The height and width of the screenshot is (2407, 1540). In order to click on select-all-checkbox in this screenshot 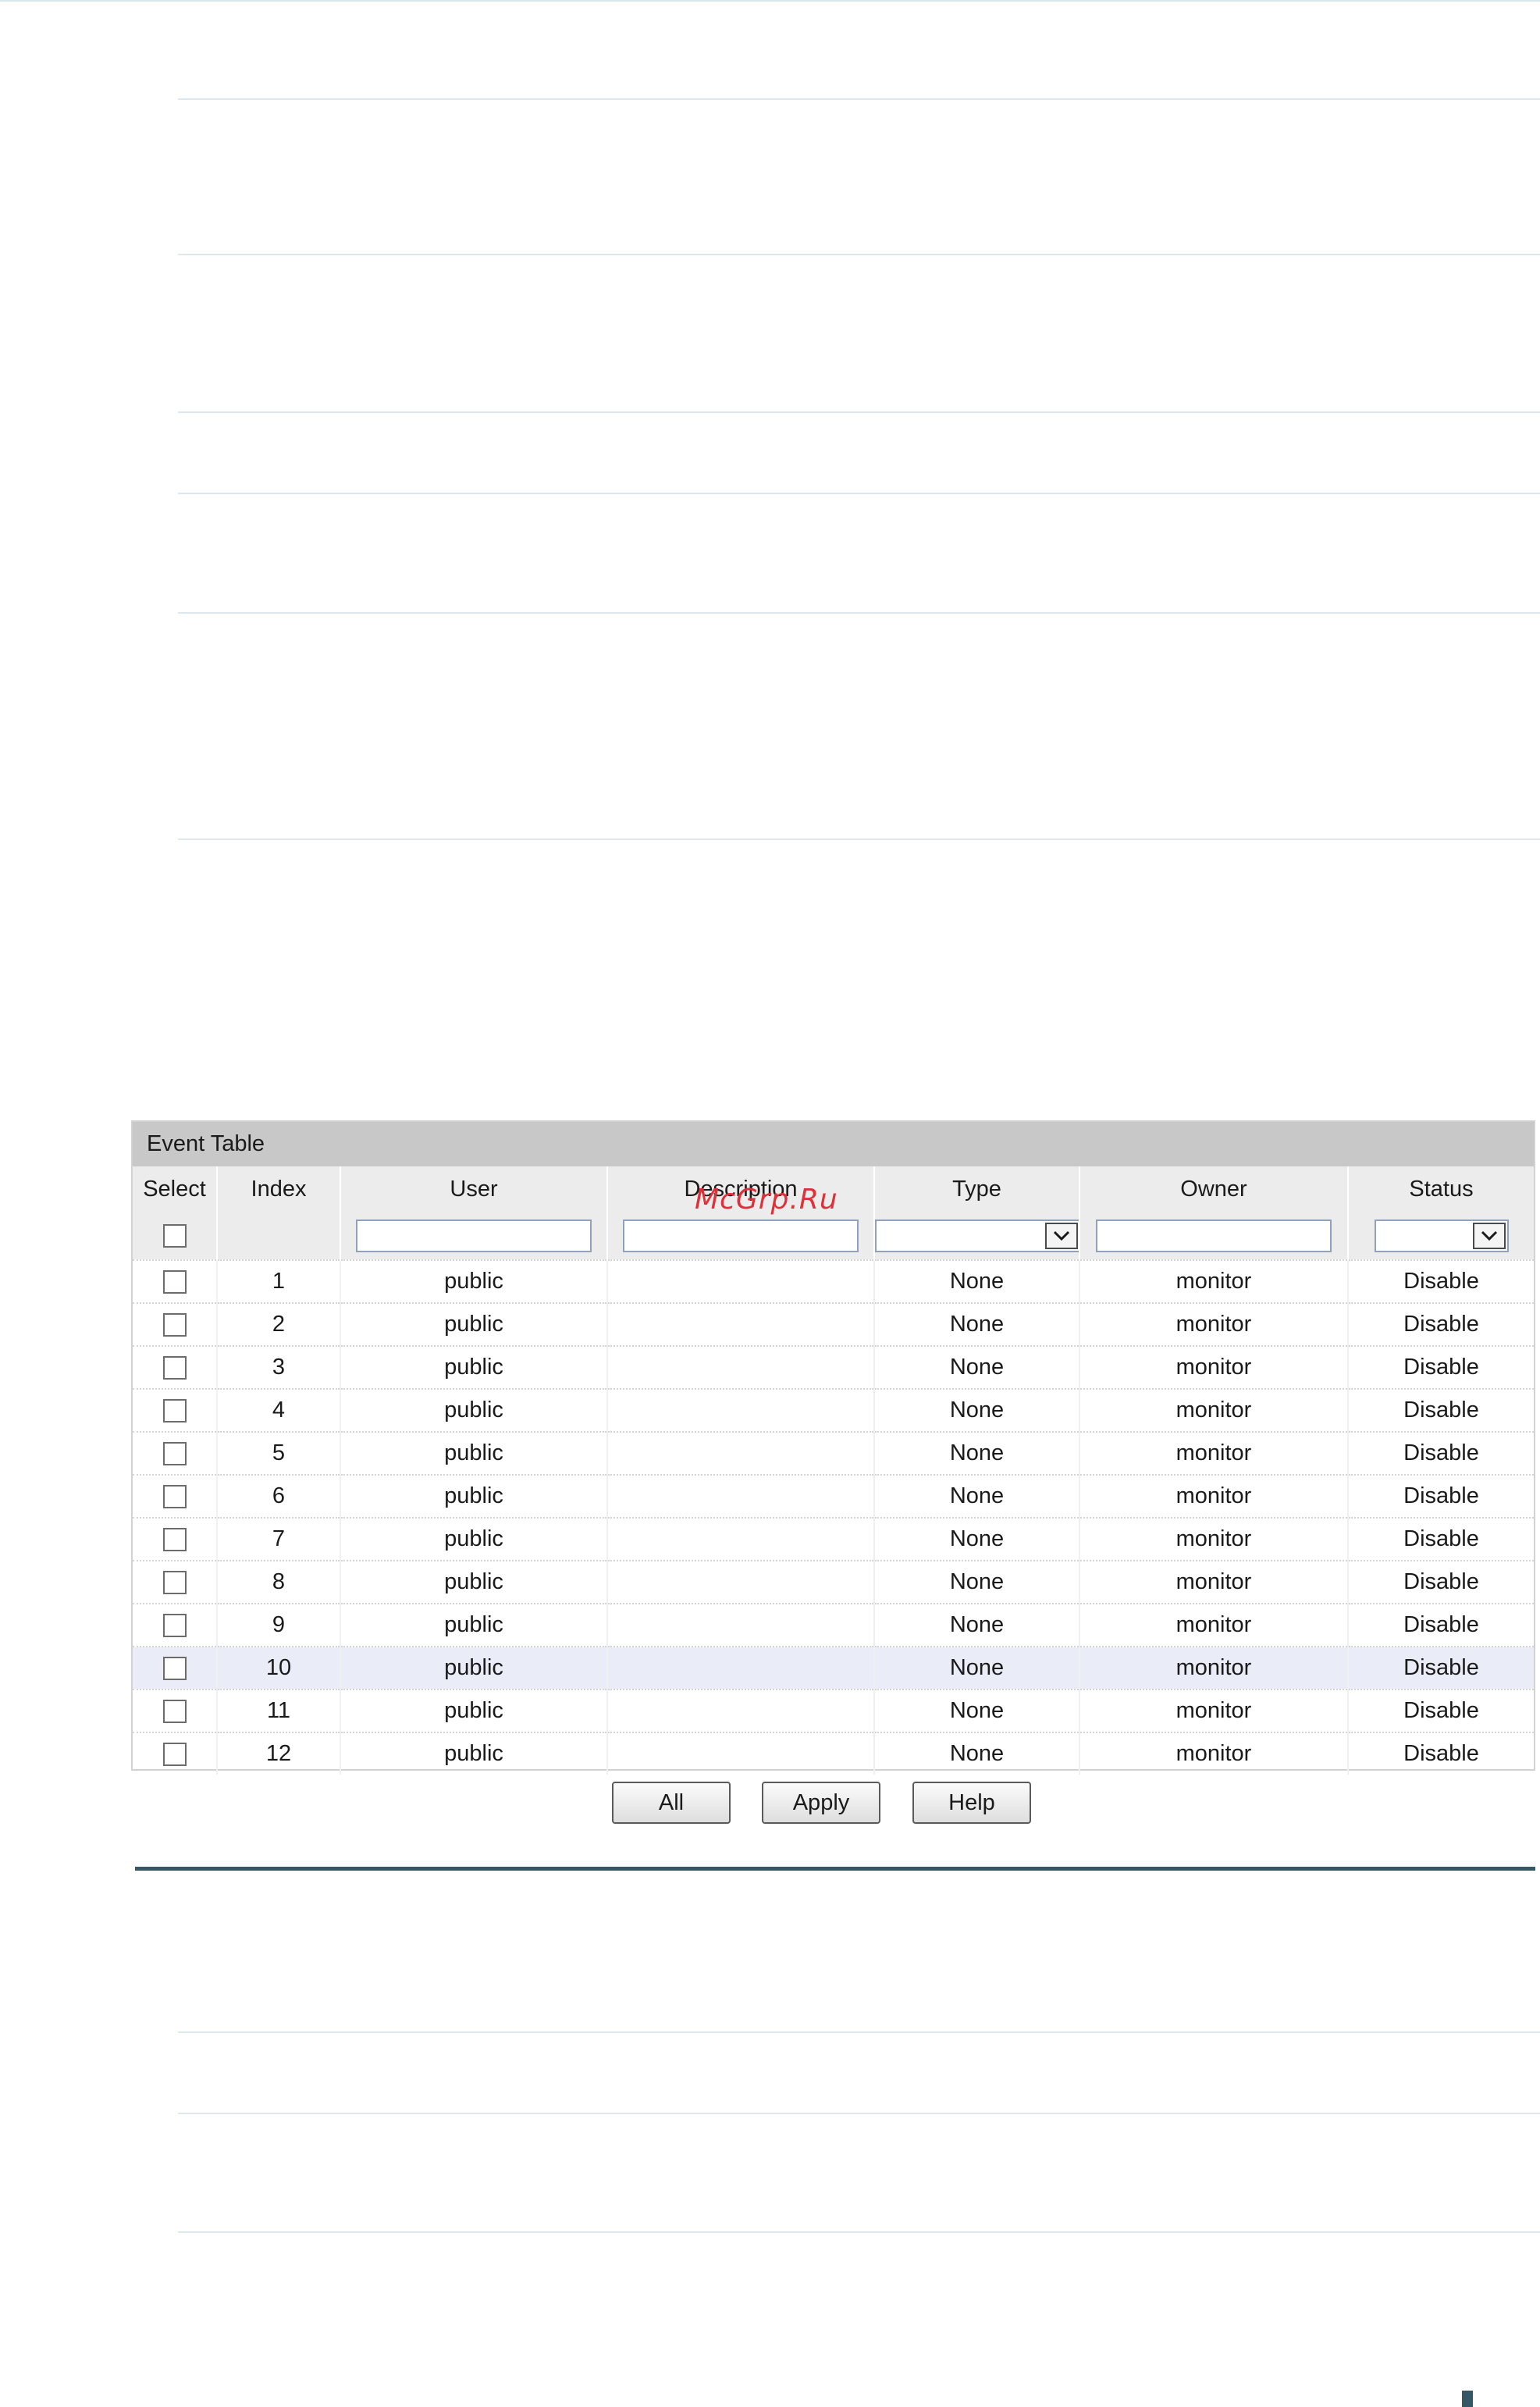, I will do `click(174, 1236)`.